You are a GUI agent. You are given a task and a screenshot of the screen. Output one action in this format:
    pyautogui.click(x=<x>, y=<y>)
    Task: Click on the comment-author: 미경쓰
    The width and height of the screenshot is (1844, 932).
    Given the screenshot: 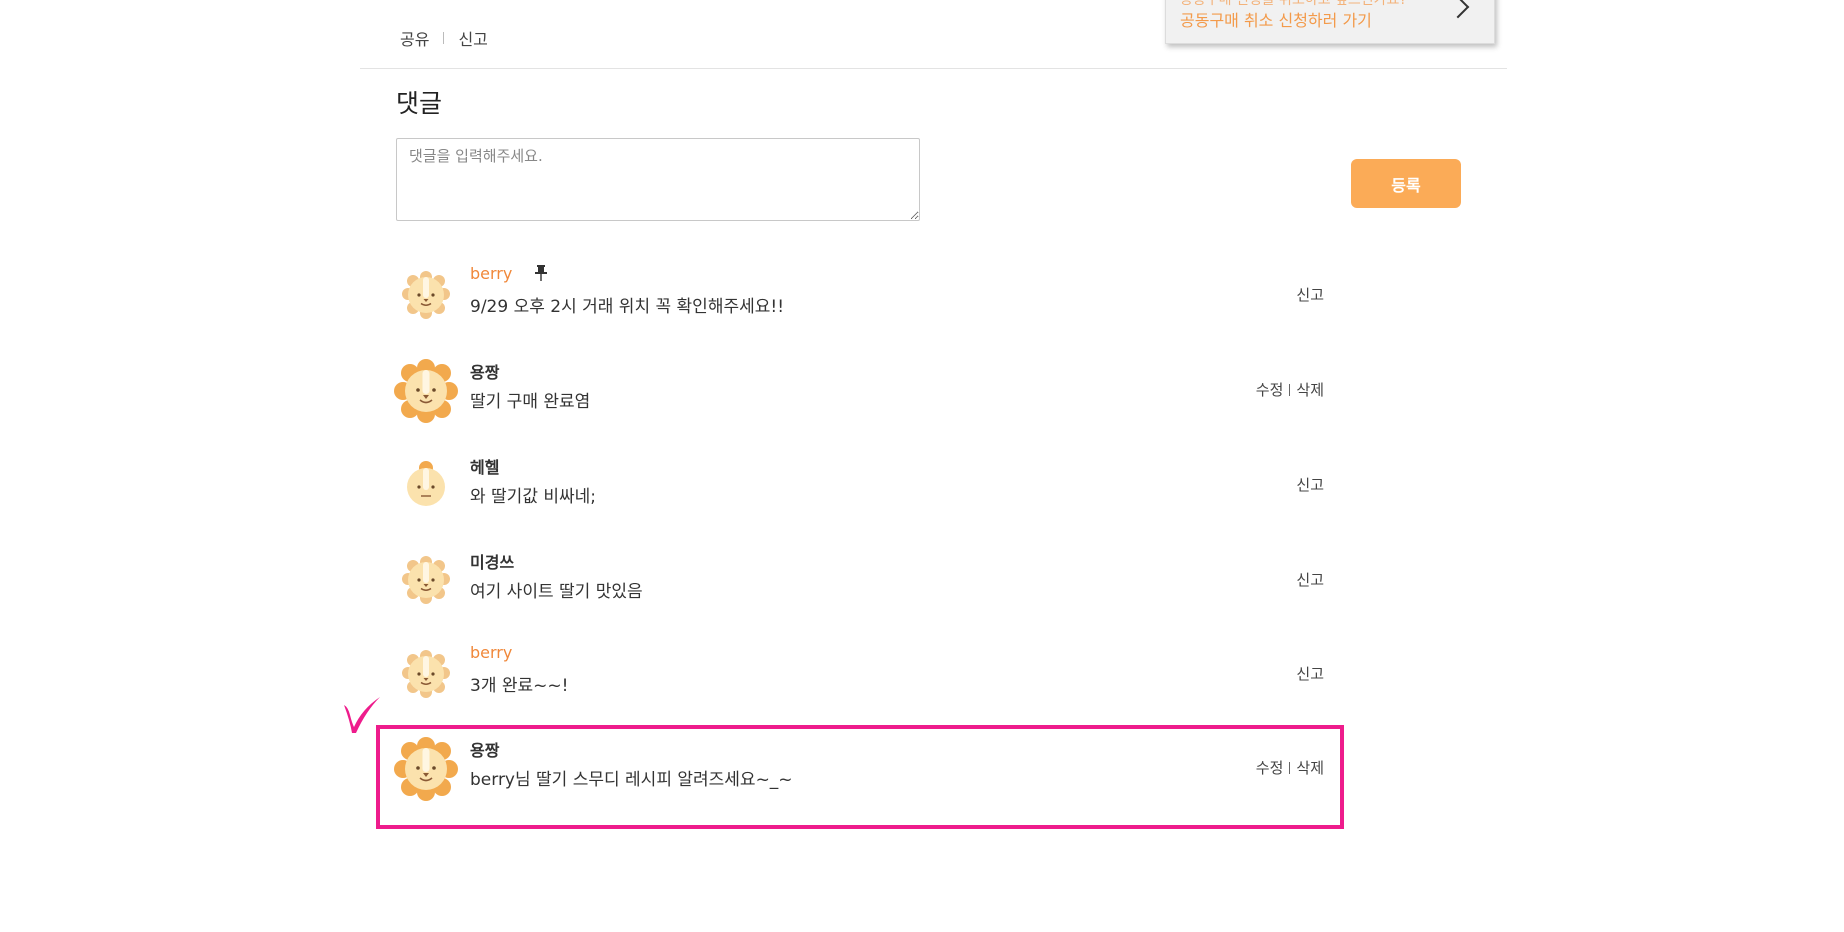 What is the action you would take?
    pyautogui.click(x=492, y=562)
    